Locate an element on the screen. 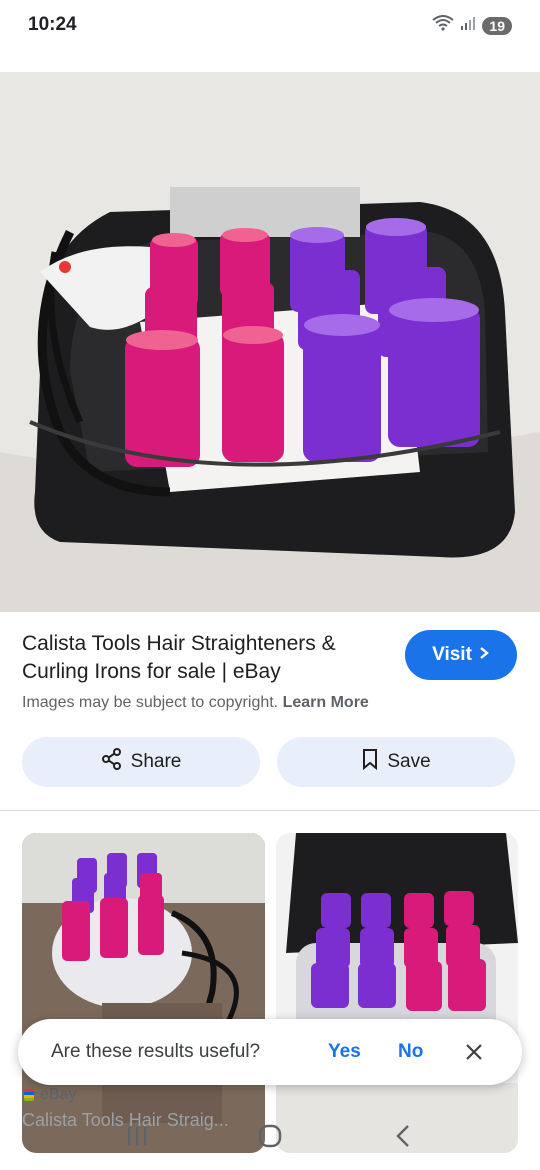  feedback-question: Are these results useful? is located at coordinates (156, 1051).